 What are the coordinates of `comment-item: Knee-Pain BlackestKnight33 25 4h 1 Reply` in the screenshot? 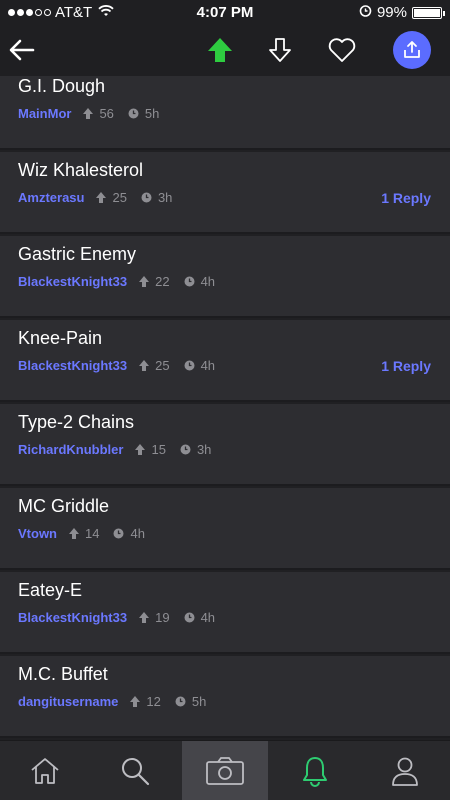 It's located at (225, 361).